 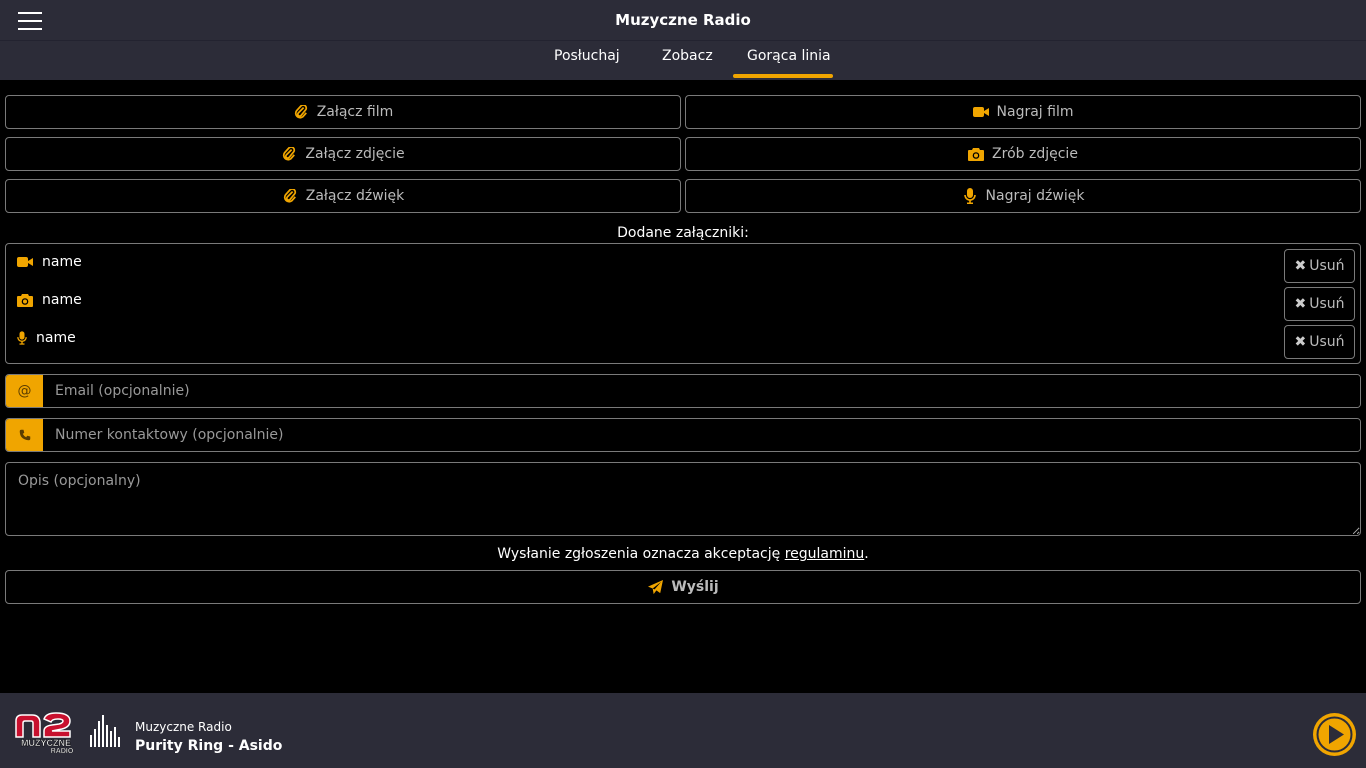 I want to click on tab-listen: Posłuchaj, so click(x=587, y=56).